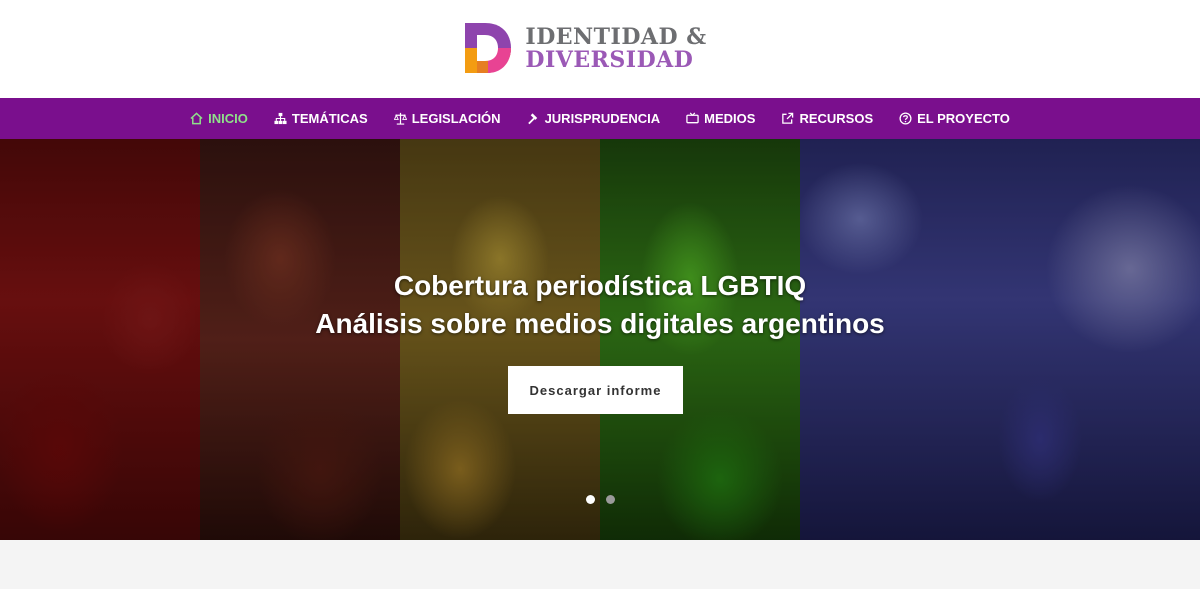 The image size is (1200, 589). I want to click on logo-text-diversidad: DIVERSIDAD, so click(609, 59).